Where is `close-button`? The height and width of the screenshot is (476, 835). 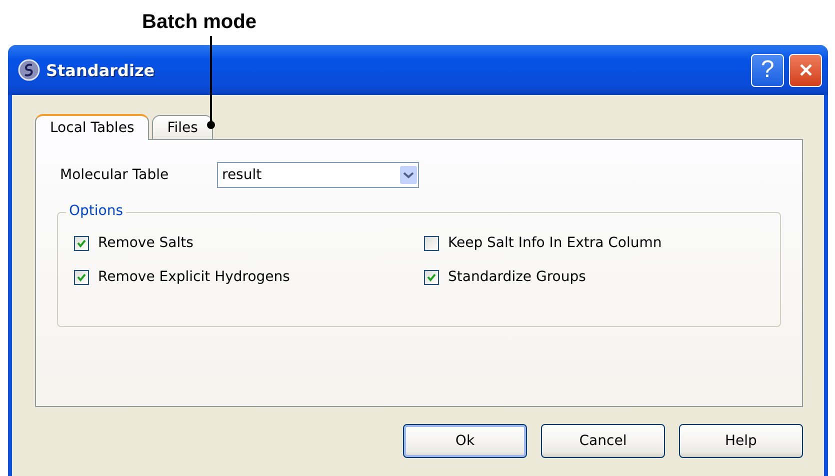
close-button is located at coordinates (805, 70).